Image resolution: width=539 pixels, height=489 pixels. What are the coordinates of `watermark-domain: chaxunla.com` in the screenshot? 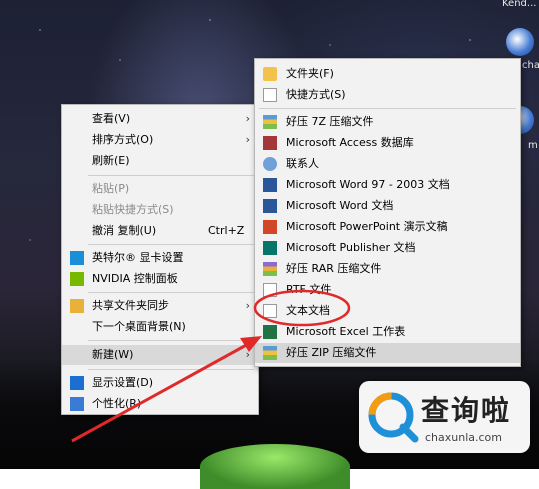 It's located at (463, 437).